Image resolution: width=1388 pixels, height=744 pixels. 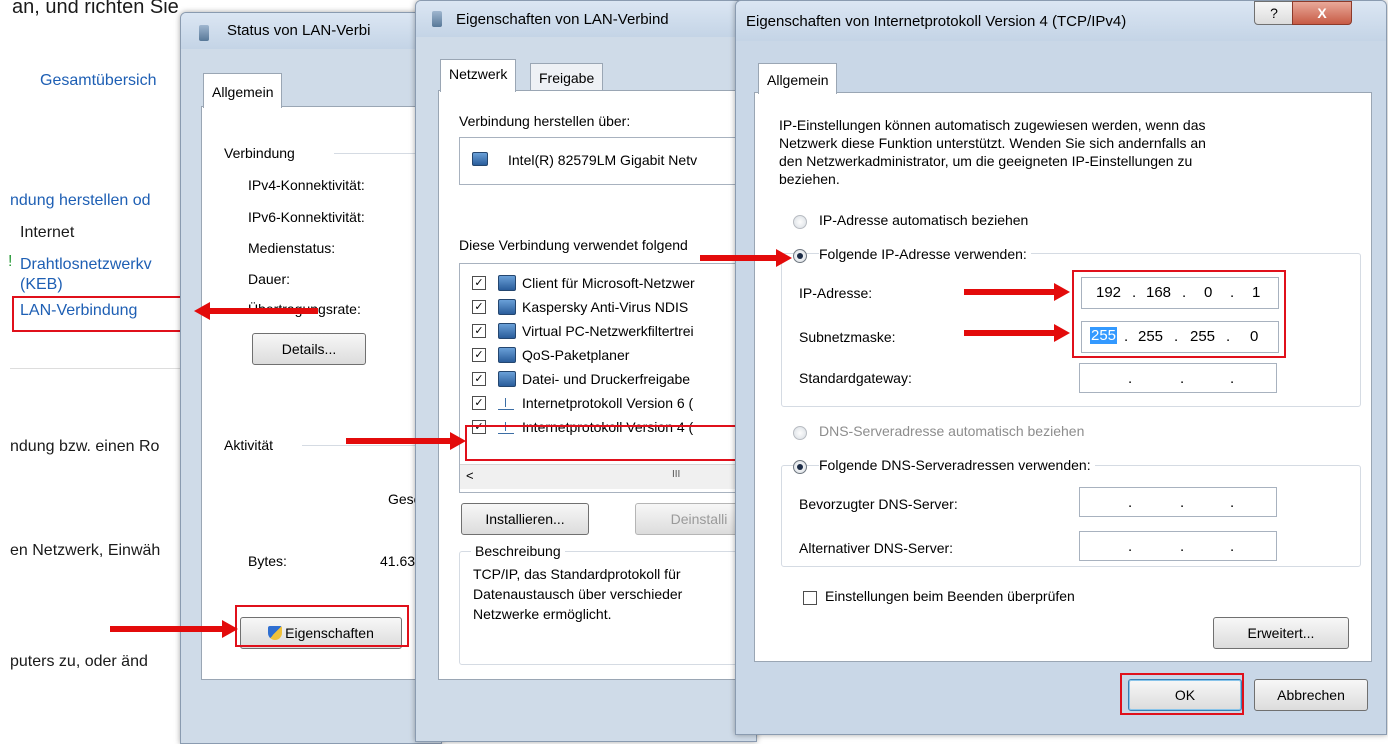 What do you see at coordinates (800, 433) in the screenshot?
I see `radio-auto-dns` at bounding box center [800, 433].